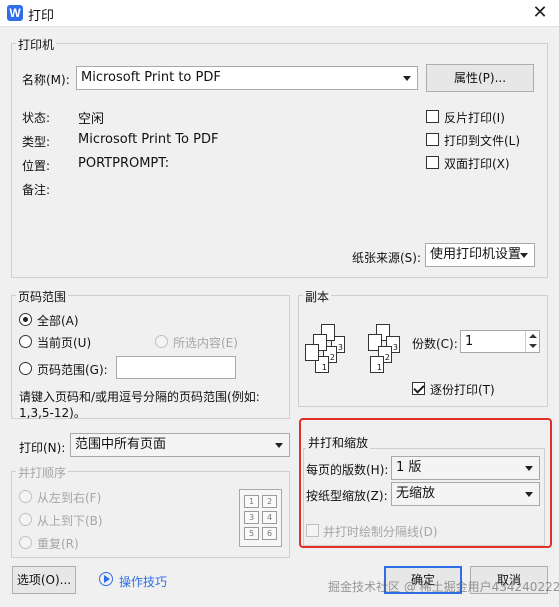 This screenshot has width=559, height=607. What do you see at coordinates (121, 444) in the screenshot?
I see `print-what-value: 范围中所有页面` at bounding box center [121, 444].